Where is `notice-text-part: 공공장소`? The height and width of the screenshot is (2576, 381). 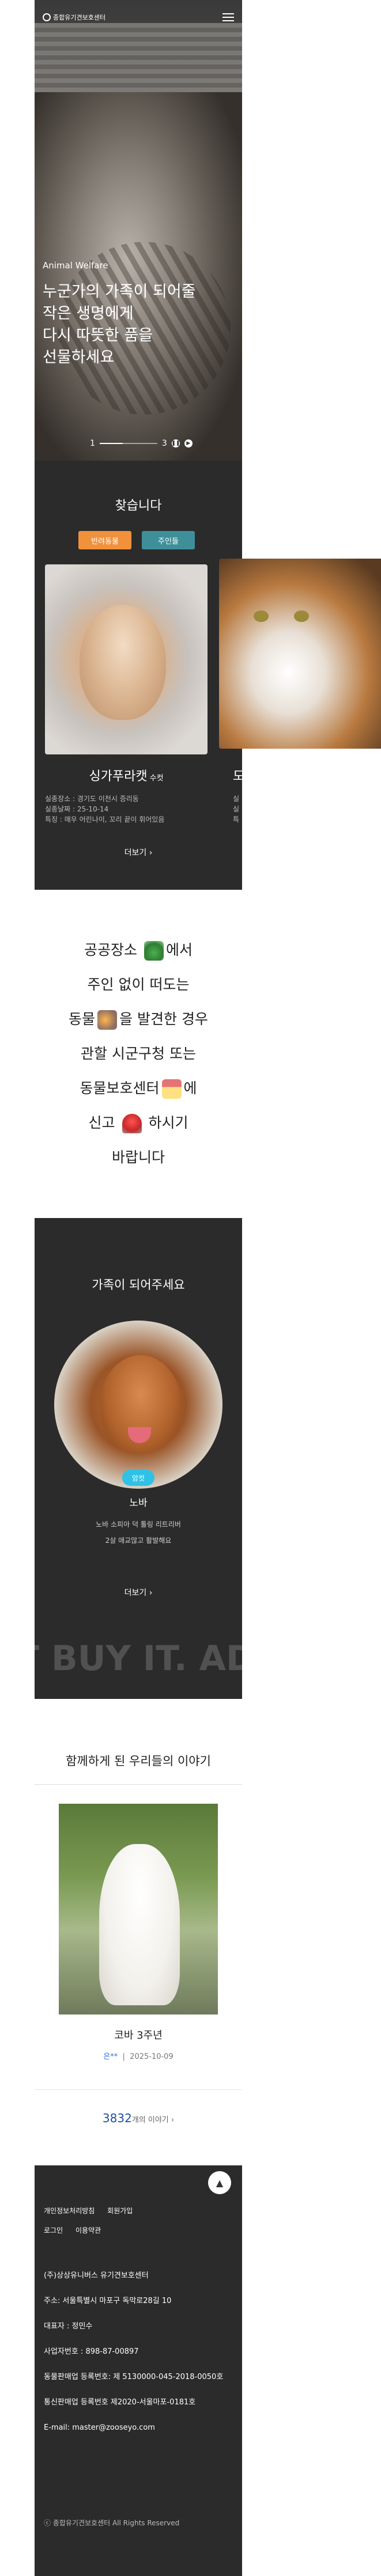
notice-text-part: 공공장소 is located at coordinates (111, 950).